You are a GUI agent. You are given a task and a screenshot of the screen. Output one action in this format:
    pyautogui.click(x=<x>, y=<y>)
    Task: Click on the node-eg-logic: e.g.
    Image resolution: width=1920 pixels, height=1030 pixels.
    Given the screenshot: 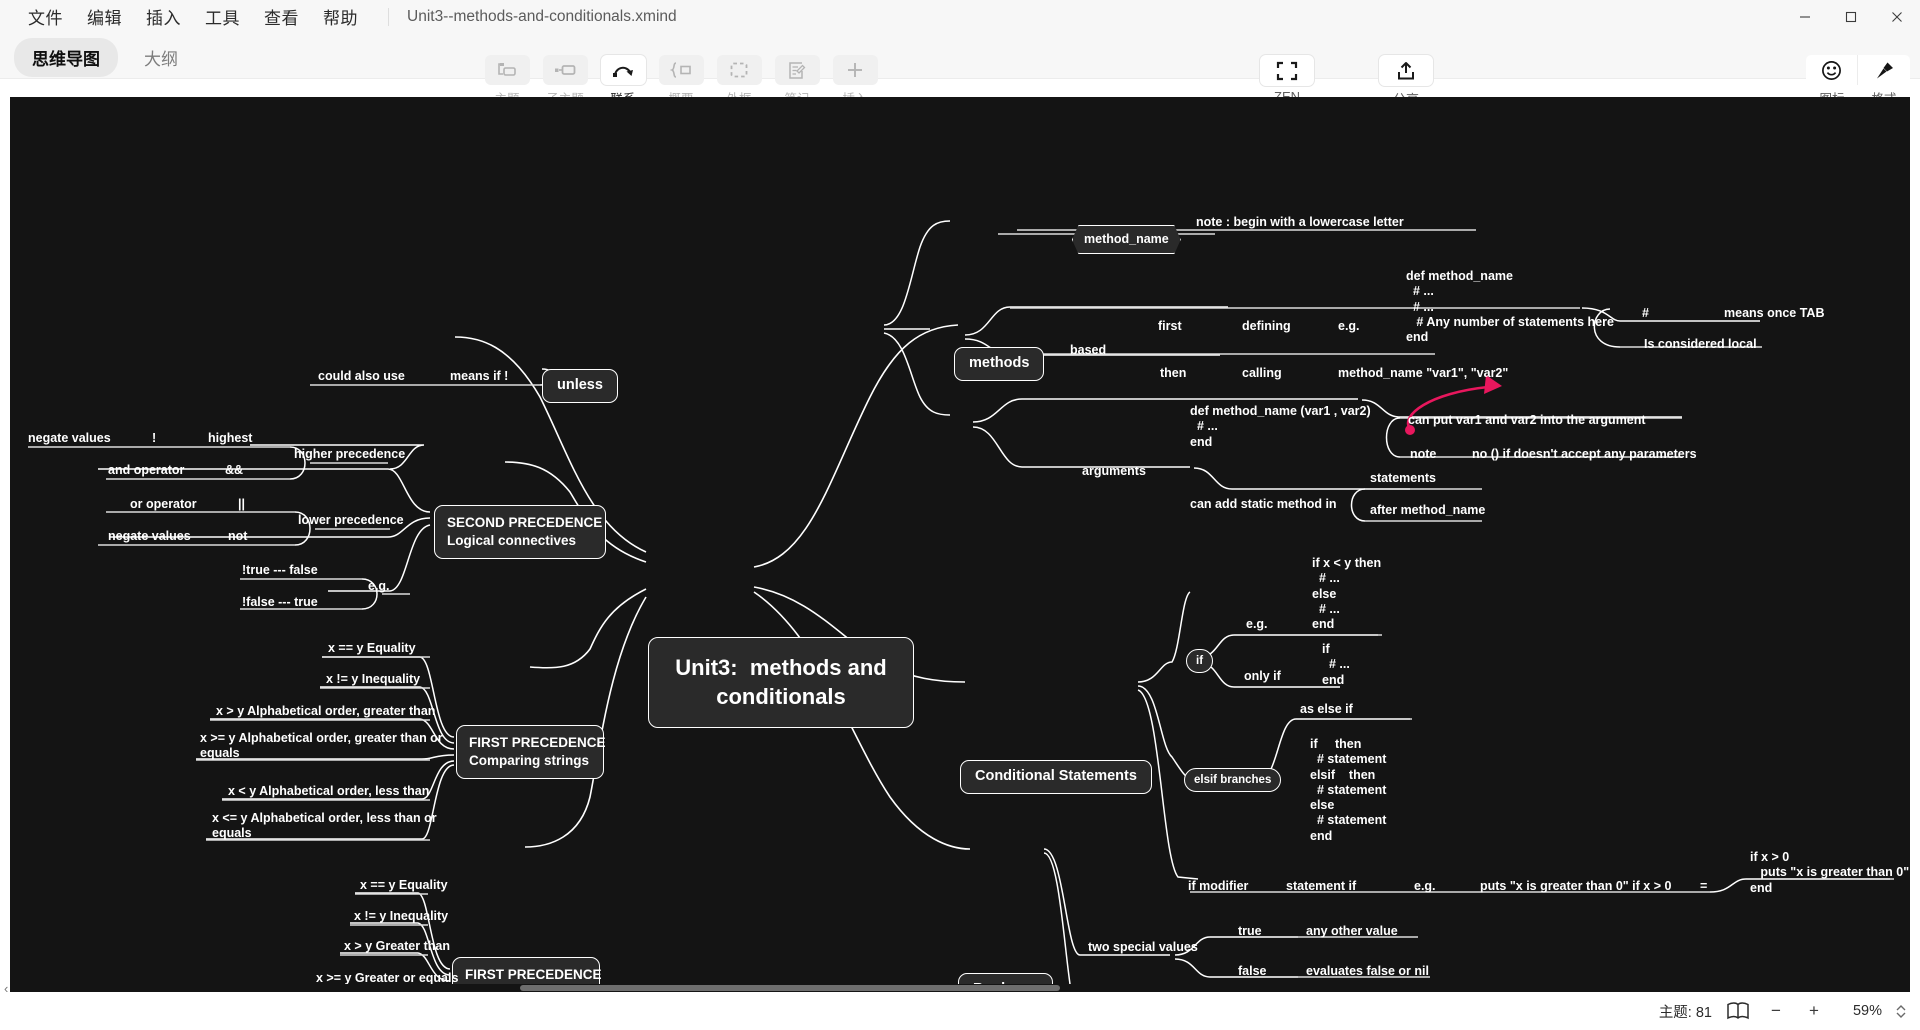 What is the action you would take?
    pyautogui.click(x=379, y=586)
    